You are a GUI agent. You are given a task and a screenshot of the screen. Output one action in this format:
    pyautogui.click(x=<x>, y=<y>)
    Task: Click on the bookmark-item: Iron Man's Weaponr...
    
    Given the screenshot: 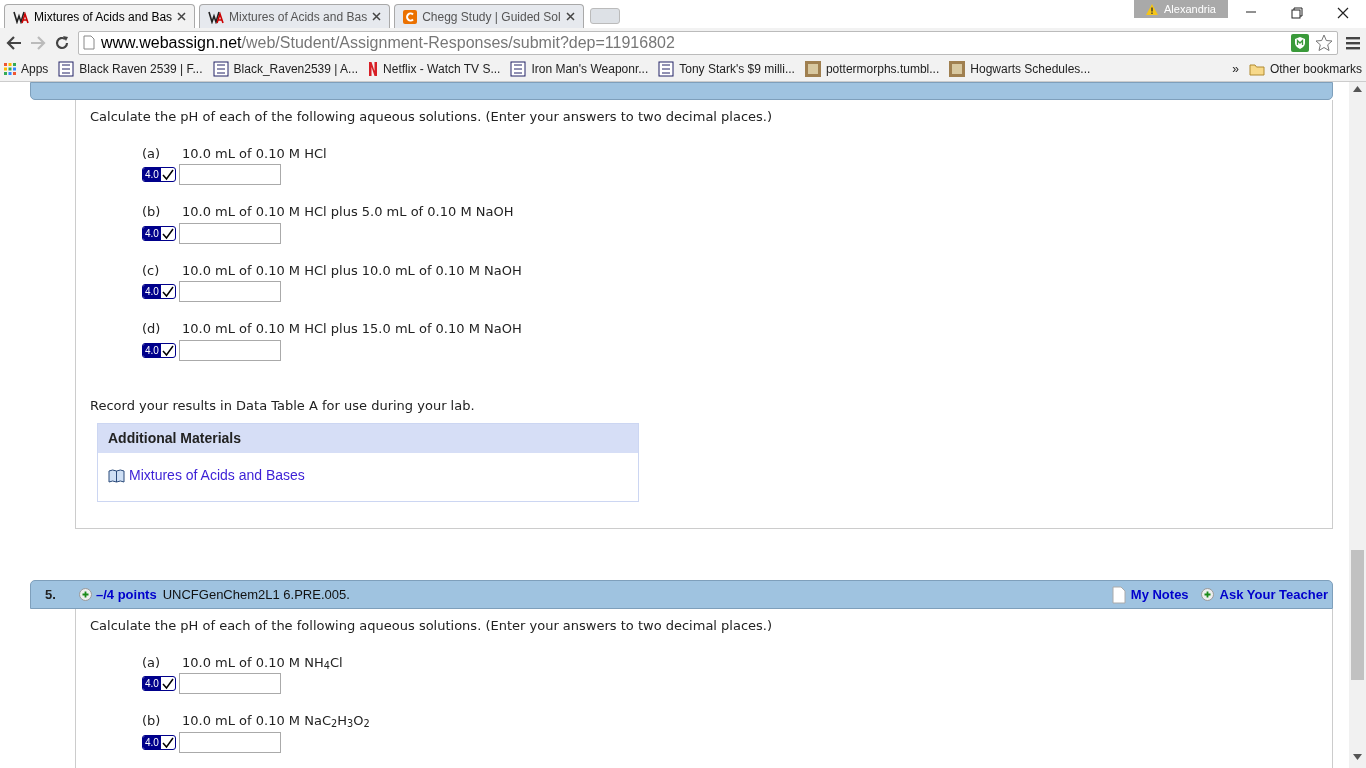 What is the action you would take?
    pyautogui.click(x=579, y=69)
    